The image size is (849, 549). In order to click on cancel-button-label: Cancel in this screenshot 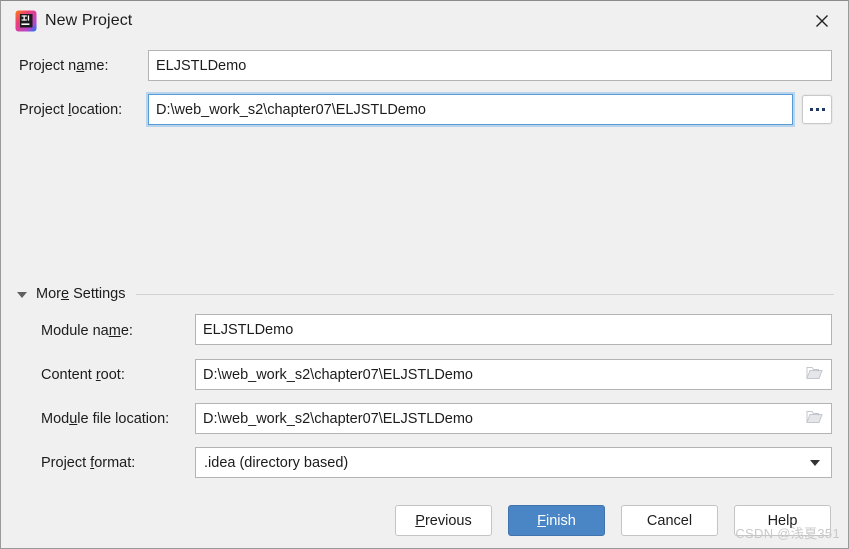, I will do `click(669, 520)`.